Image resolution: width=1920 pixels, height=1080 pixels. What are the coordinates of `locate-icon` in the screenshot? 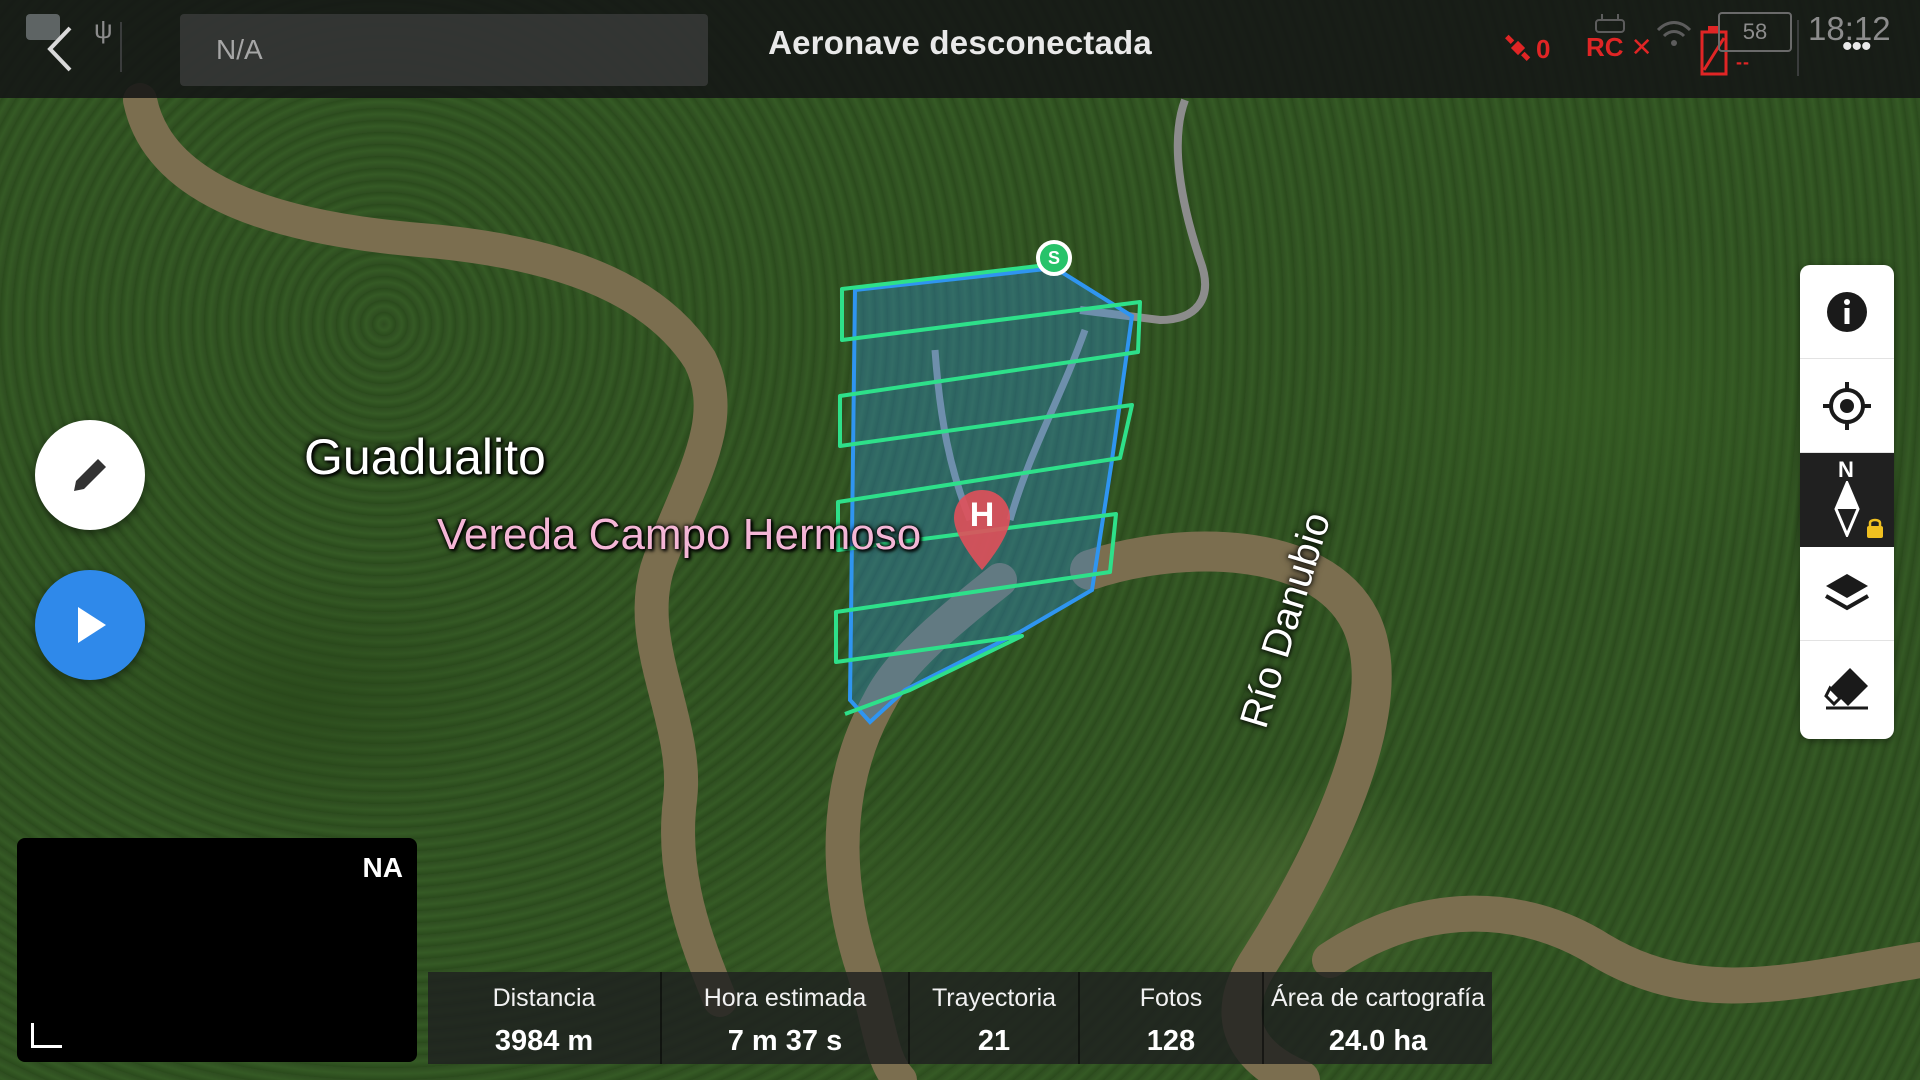 It's located at (1847, 405).